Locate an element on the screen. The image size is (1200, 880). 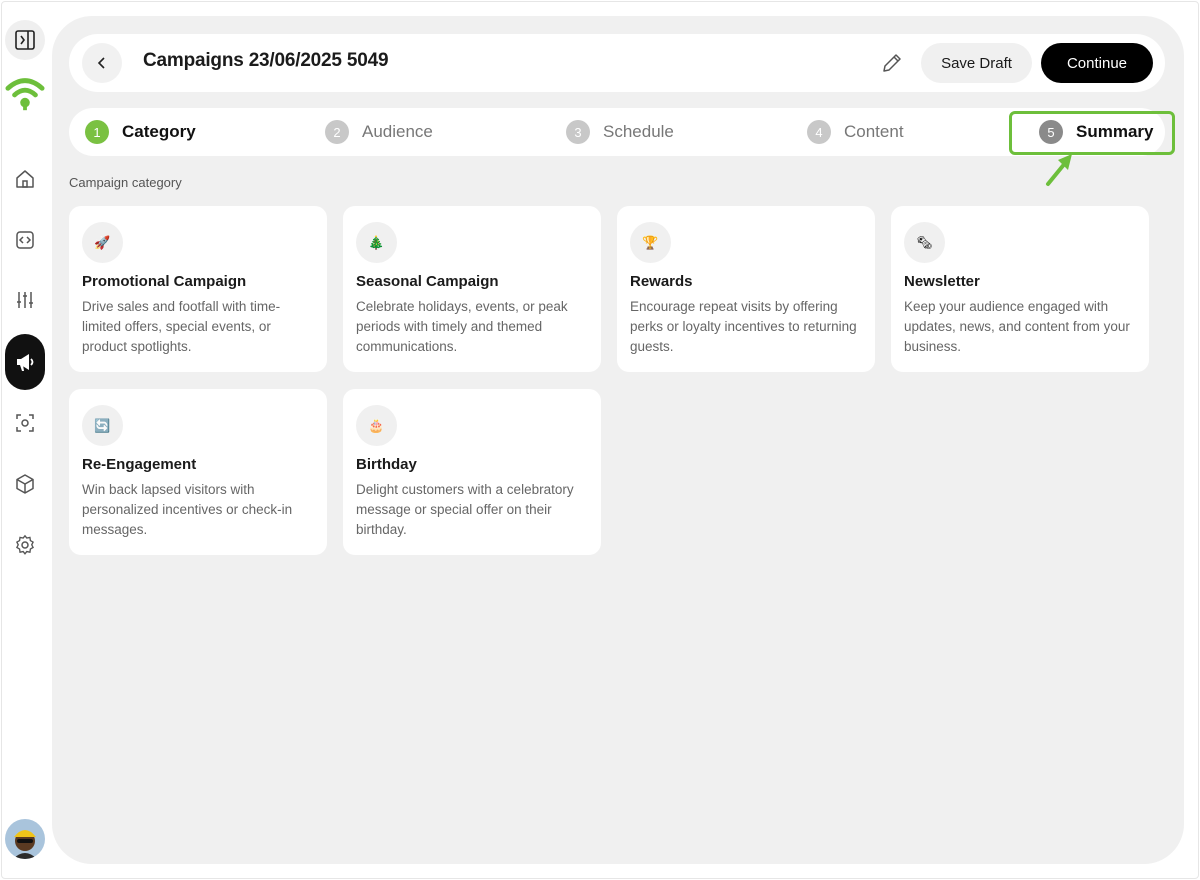
sliders-icon is located at coordinates (25, 300).